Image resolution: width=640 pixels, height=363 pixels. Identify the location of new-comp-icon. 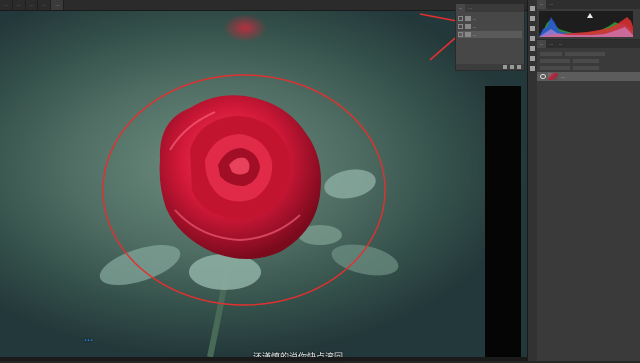
(512, 67).